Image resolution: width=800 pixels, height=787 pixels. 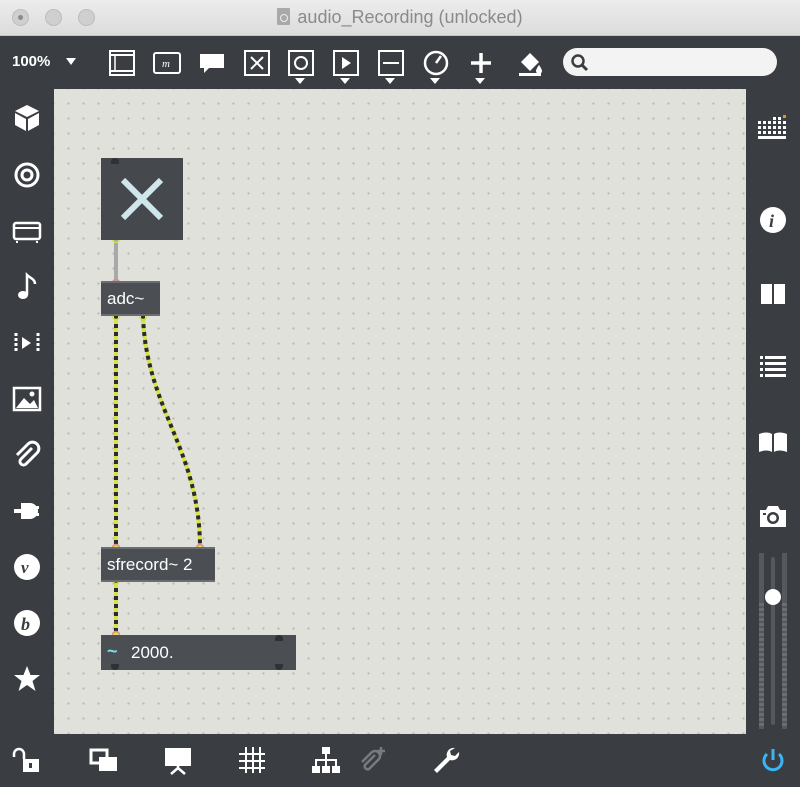 What do you see at coordinates (436, 63) in the screenshot?
I see `dial-icon` at bounding box center [436, 63].